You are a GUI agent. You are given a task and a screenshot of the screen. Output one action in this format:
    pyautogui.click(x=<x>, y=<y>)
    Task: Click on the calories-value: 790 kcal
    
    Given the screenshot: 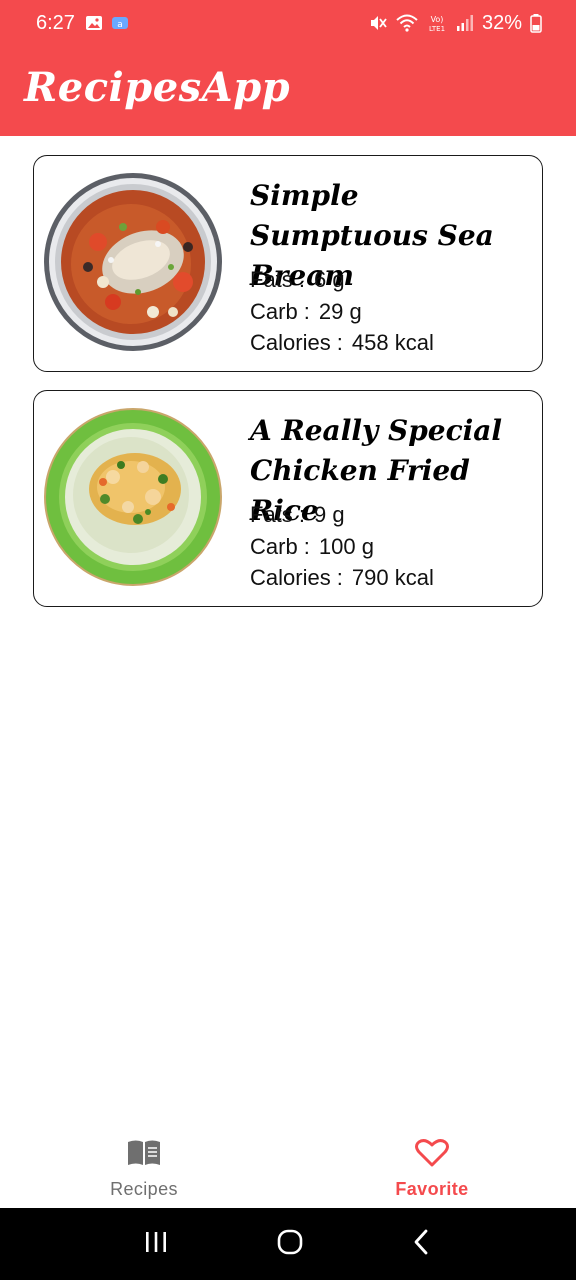 What is the action you would take?
    pyautogui.click(x=392, y=577)
    